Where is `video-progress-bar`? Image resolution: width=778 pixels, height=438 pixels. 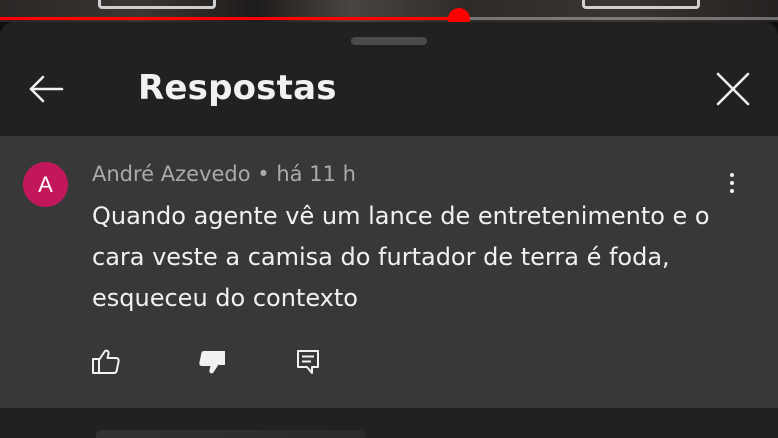 video-progress-bar is located at coordinates (389, 18).